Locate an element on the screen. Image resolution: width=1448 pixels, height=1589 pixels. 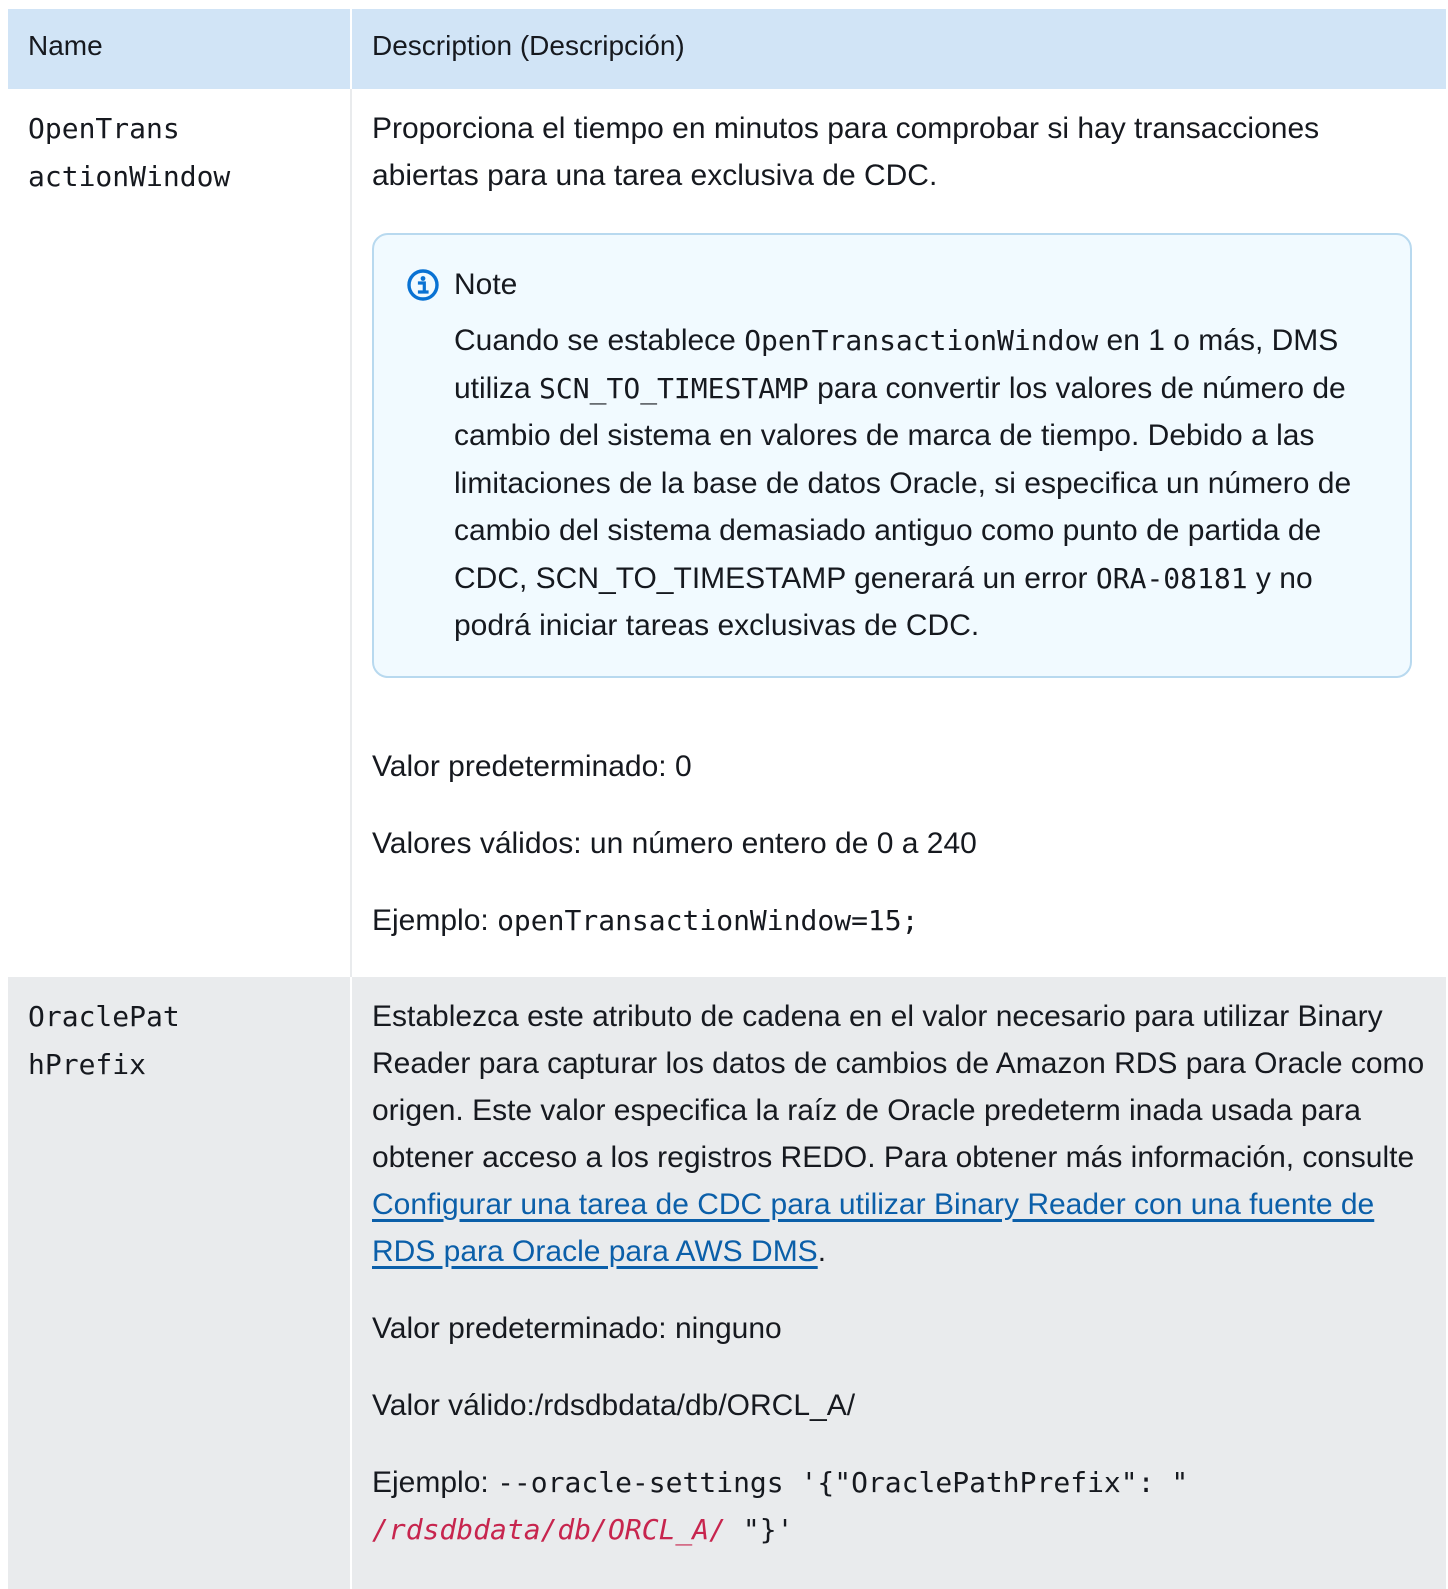
default-value: Valor predeterminado: 0 is located at coordinates (532, 766).